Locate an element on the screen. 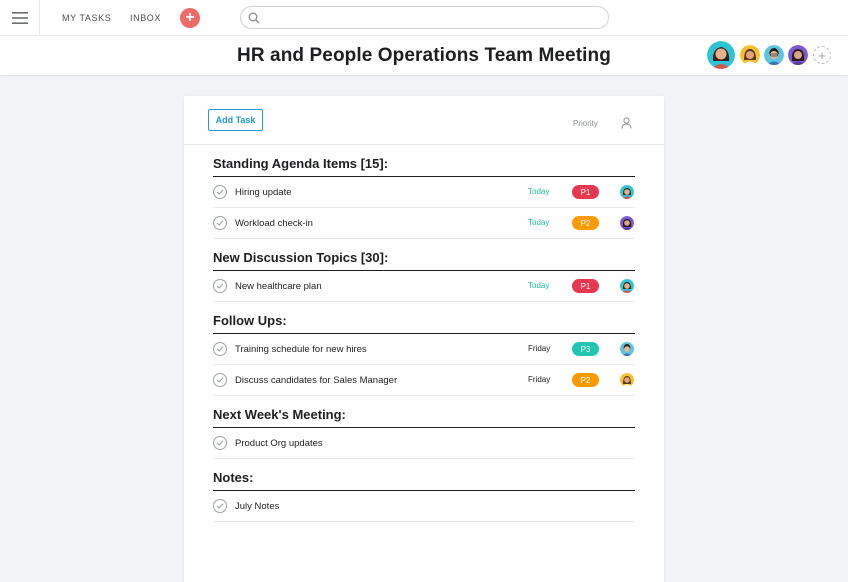 Image resolution: width=848 pixels, height=582 pixels. nav-my-tasks: MY TASKS is located at coordinates (86, 18).